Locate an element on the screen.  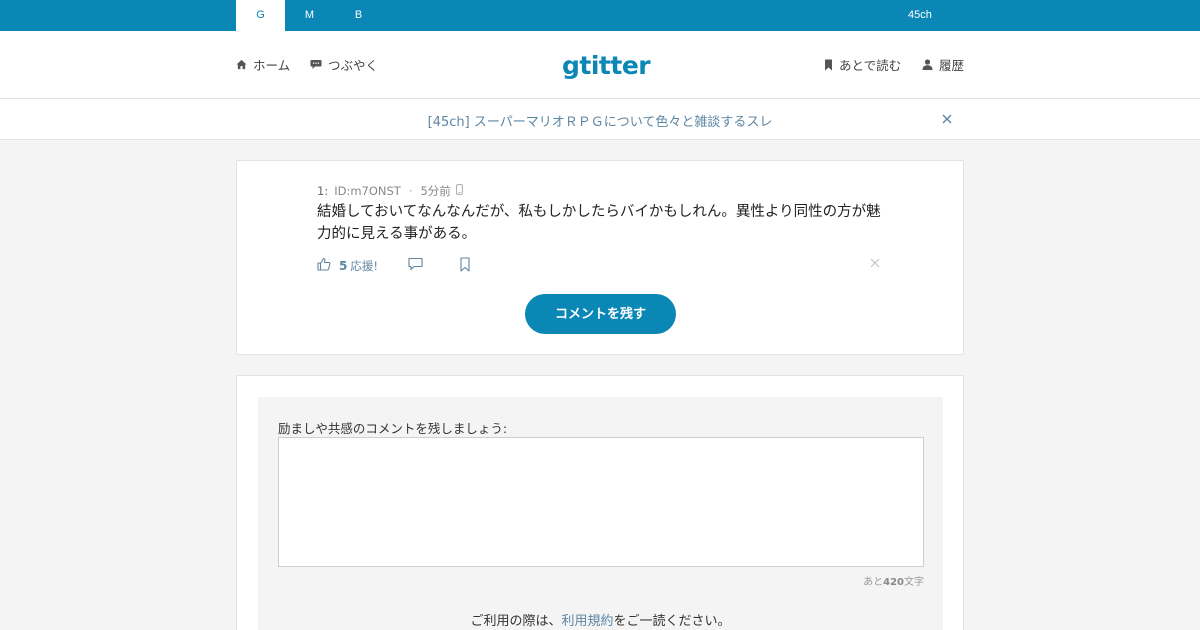
site-link-45ch: 45ch is located at coordinates (920, 15).